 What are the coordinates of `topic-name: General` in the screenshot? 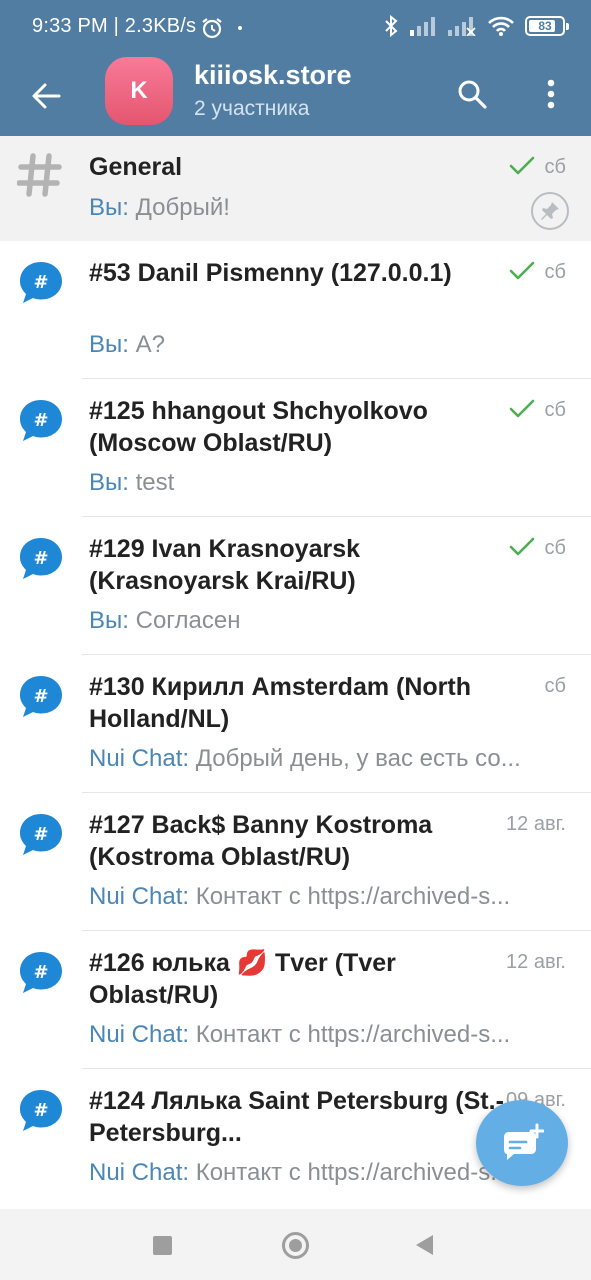 It's located at (136, 167).